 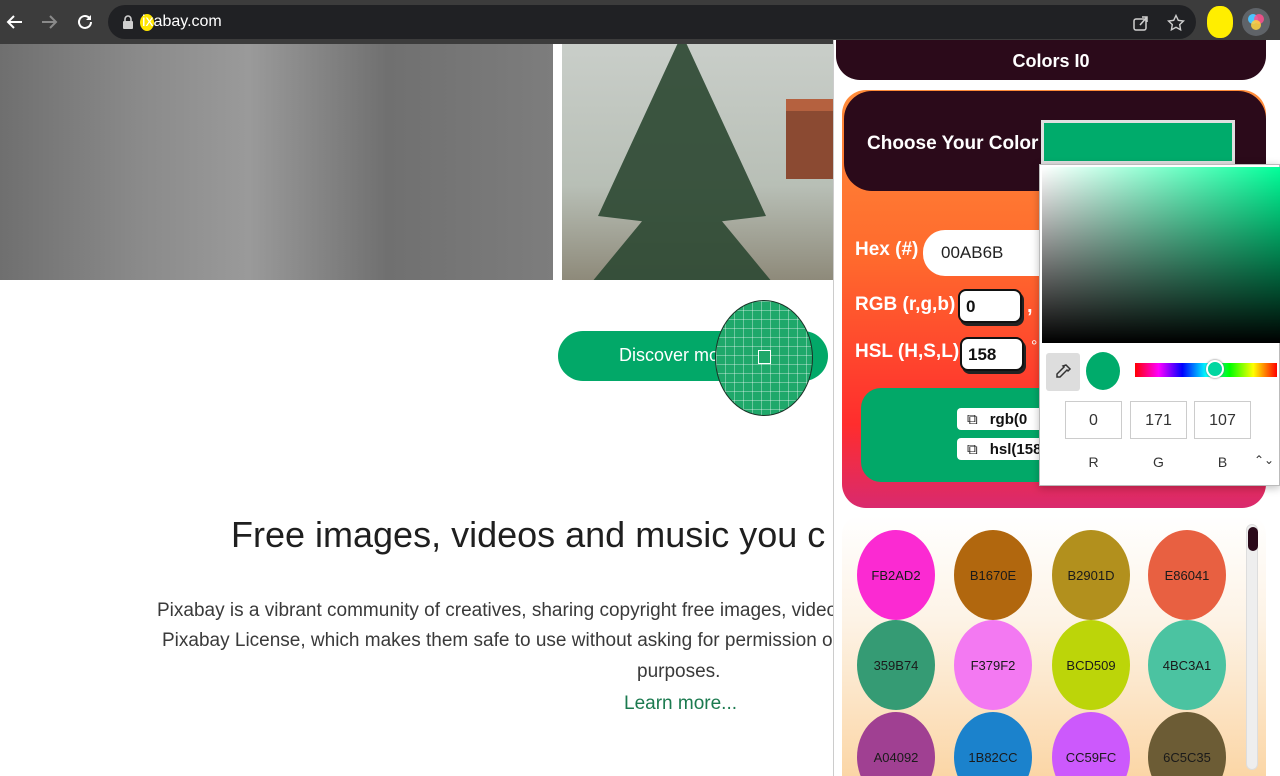 I want to click on address-bar: ixabay.com, so click(x=652, y=22).